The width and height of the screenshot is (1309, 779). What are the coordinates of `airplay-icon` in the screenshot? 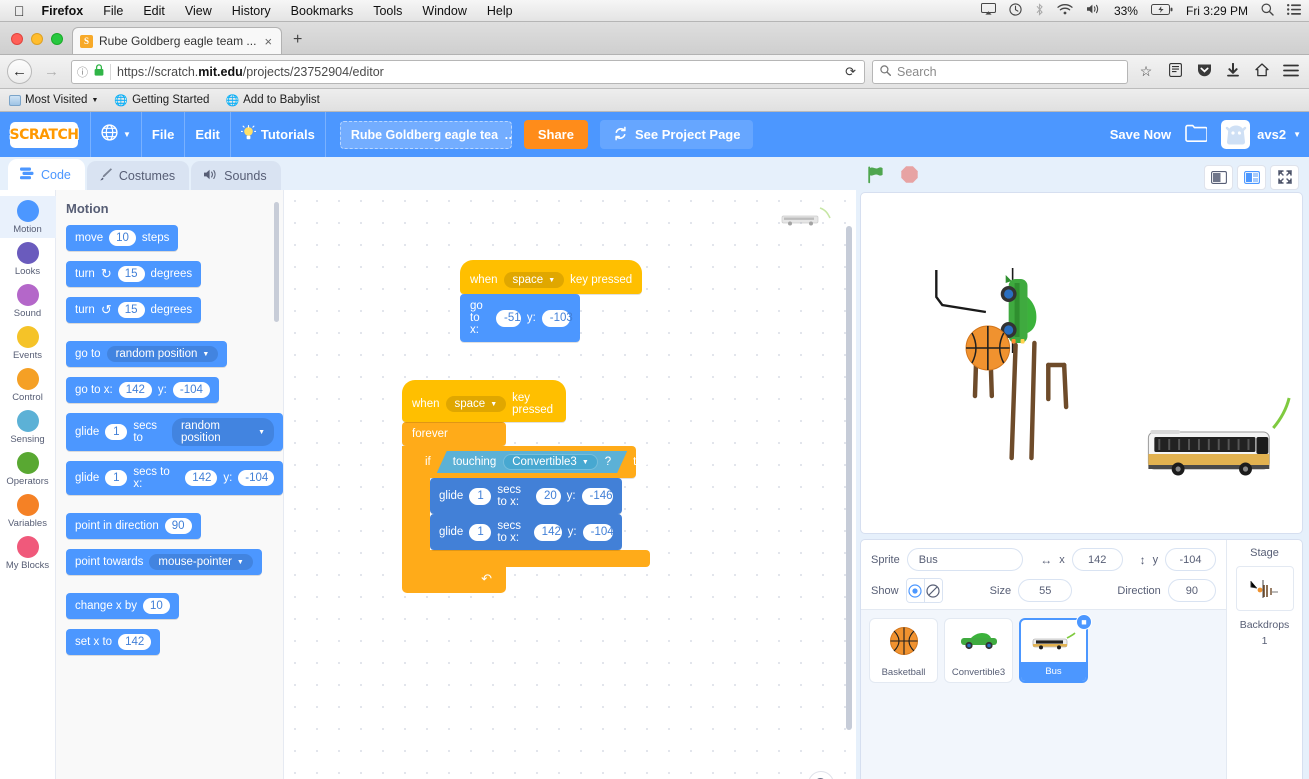 It's located at (988, 10).